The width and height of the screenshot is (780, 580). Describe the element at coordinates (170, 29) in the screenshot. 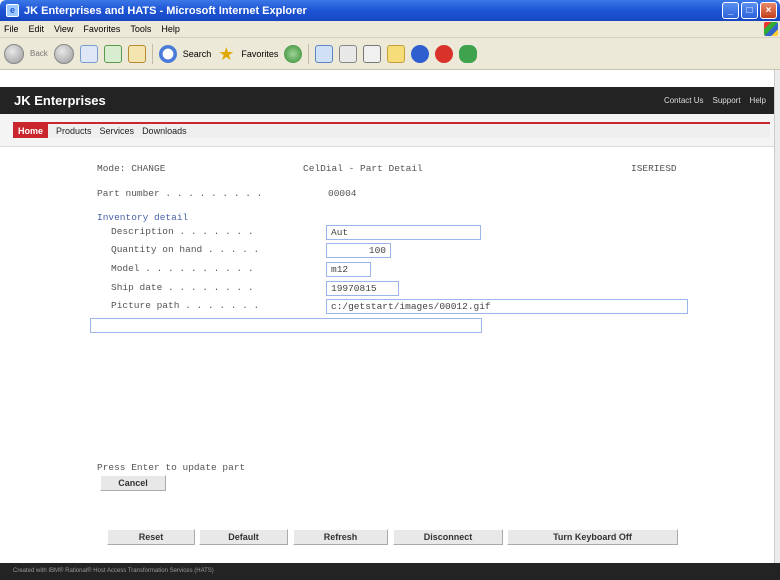

I see `menu-help: Help` at that location.